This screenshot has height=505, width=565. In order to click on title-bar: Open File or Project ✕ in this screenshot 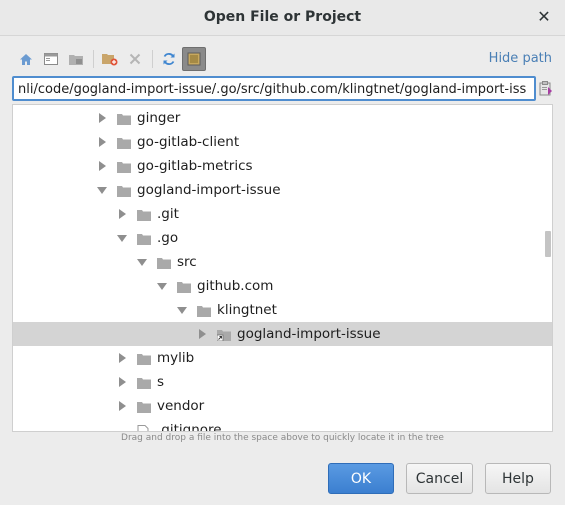, I will do `click(282, 18)`.